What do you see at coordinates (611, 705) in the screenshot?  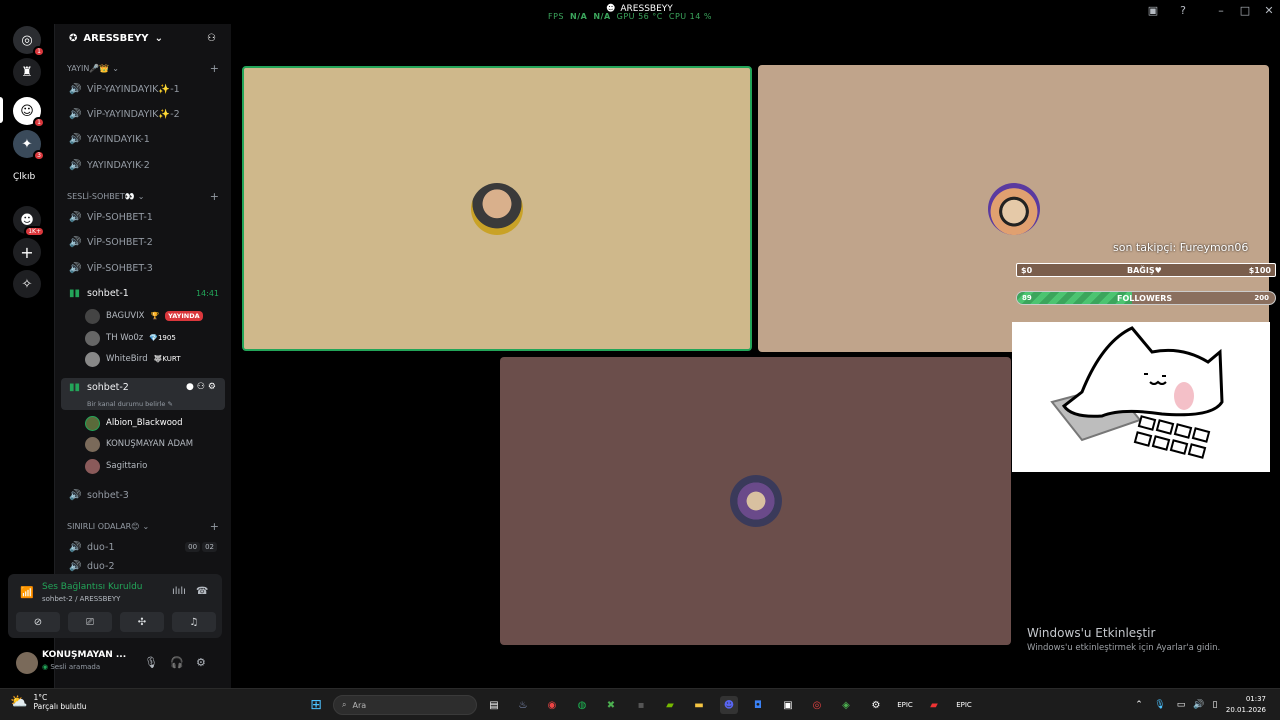 I see `xbox-icon: ✖` at bounding box center [611, 705].